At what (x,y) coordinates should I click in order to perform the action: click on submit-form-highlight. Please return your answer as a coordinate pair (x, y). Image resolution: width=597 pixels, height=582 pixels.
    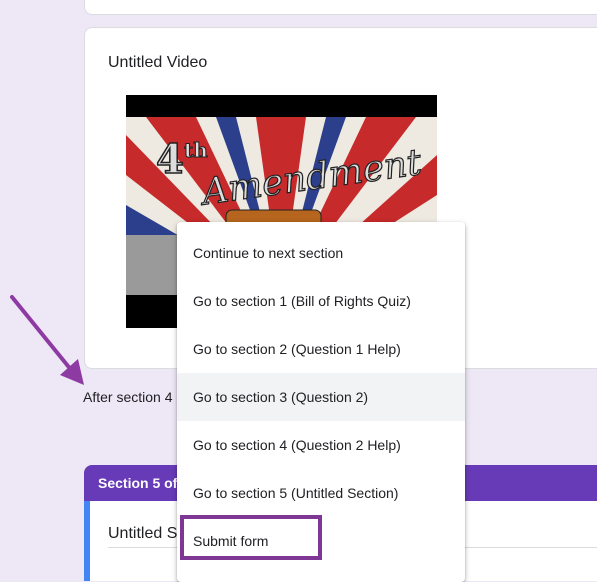
    Looking at the image, I should click on (251, 537).